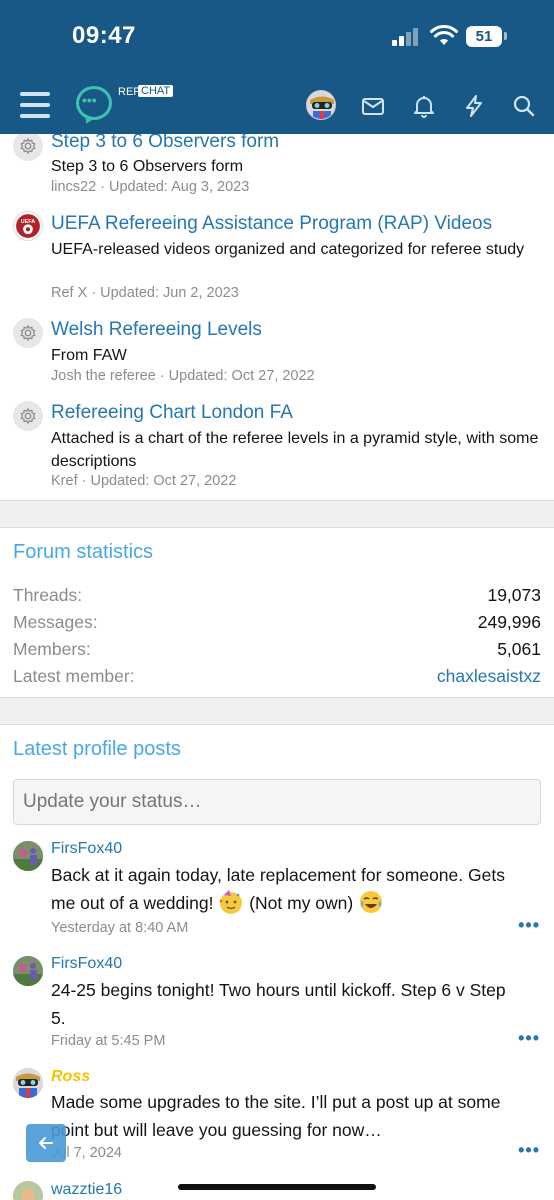 This screenshot has width=554, height=1200. I want to click on post-timestamp: Yesterday at 8:40 AM, so click(119, 928).